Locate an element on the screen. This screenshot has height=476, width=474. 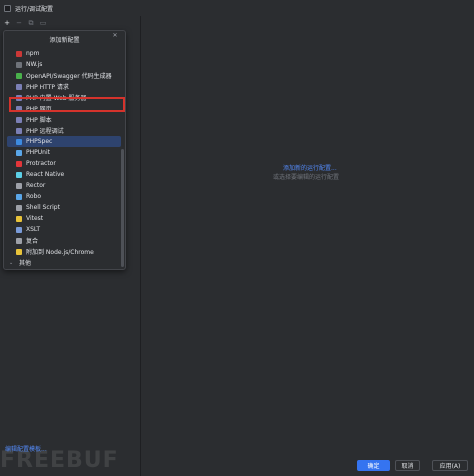
list-item-label: PHP 内置 Web 服务器 is located at coordinates (56, 98).